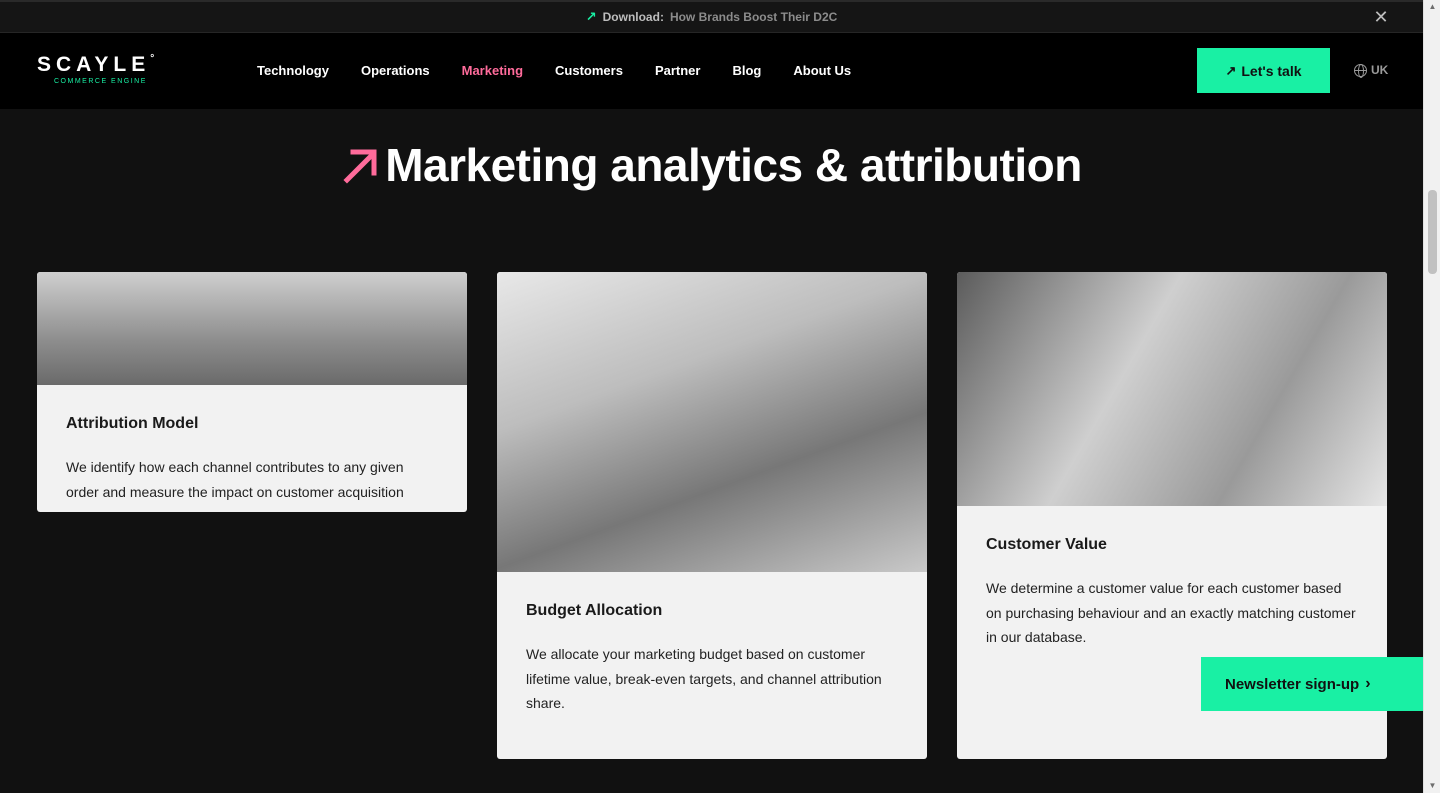 This screenshot has width=1440, height=793. What do you see at coordinates (1371, 70) in the screenshot?
I see `language-selector: UK` at bounding box center [1371, 70].